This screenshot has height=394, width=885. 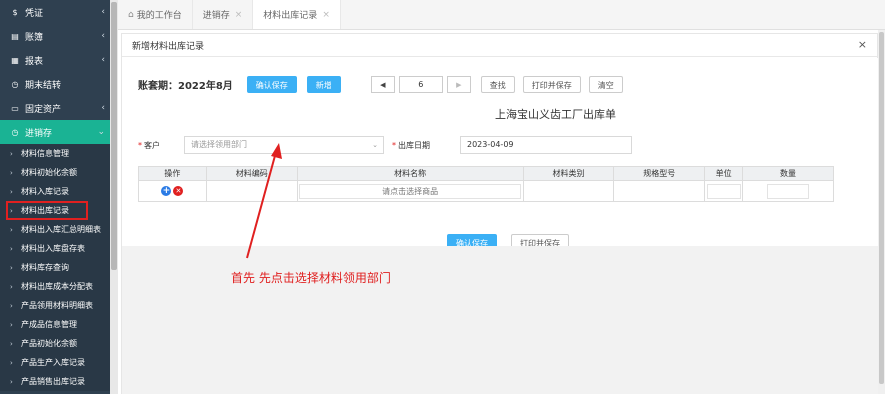 I want to click on items-table: 操作 材料编码 材料名称 材料类别 规格型号 单位 数量 + ✕ 请点击选择商品, so click(x=486, y=184).